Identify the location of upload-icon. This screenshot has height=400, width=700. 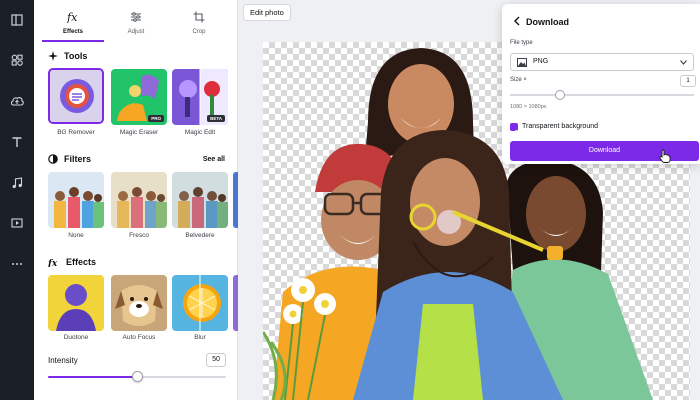
(17, 101).